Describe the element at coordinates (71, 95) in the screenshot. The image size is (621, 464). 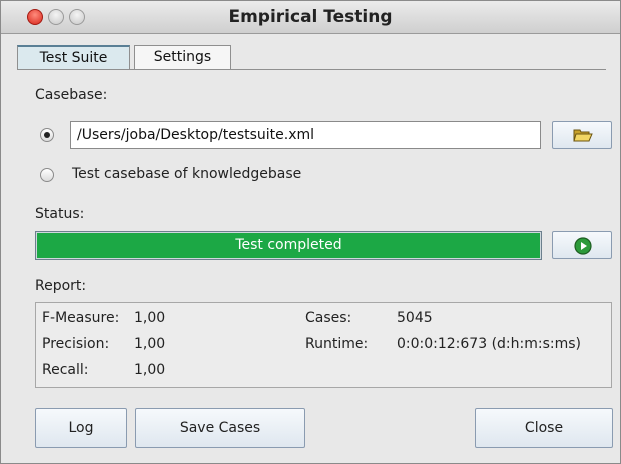
I see `casebase-label: Casebase:` at that location.